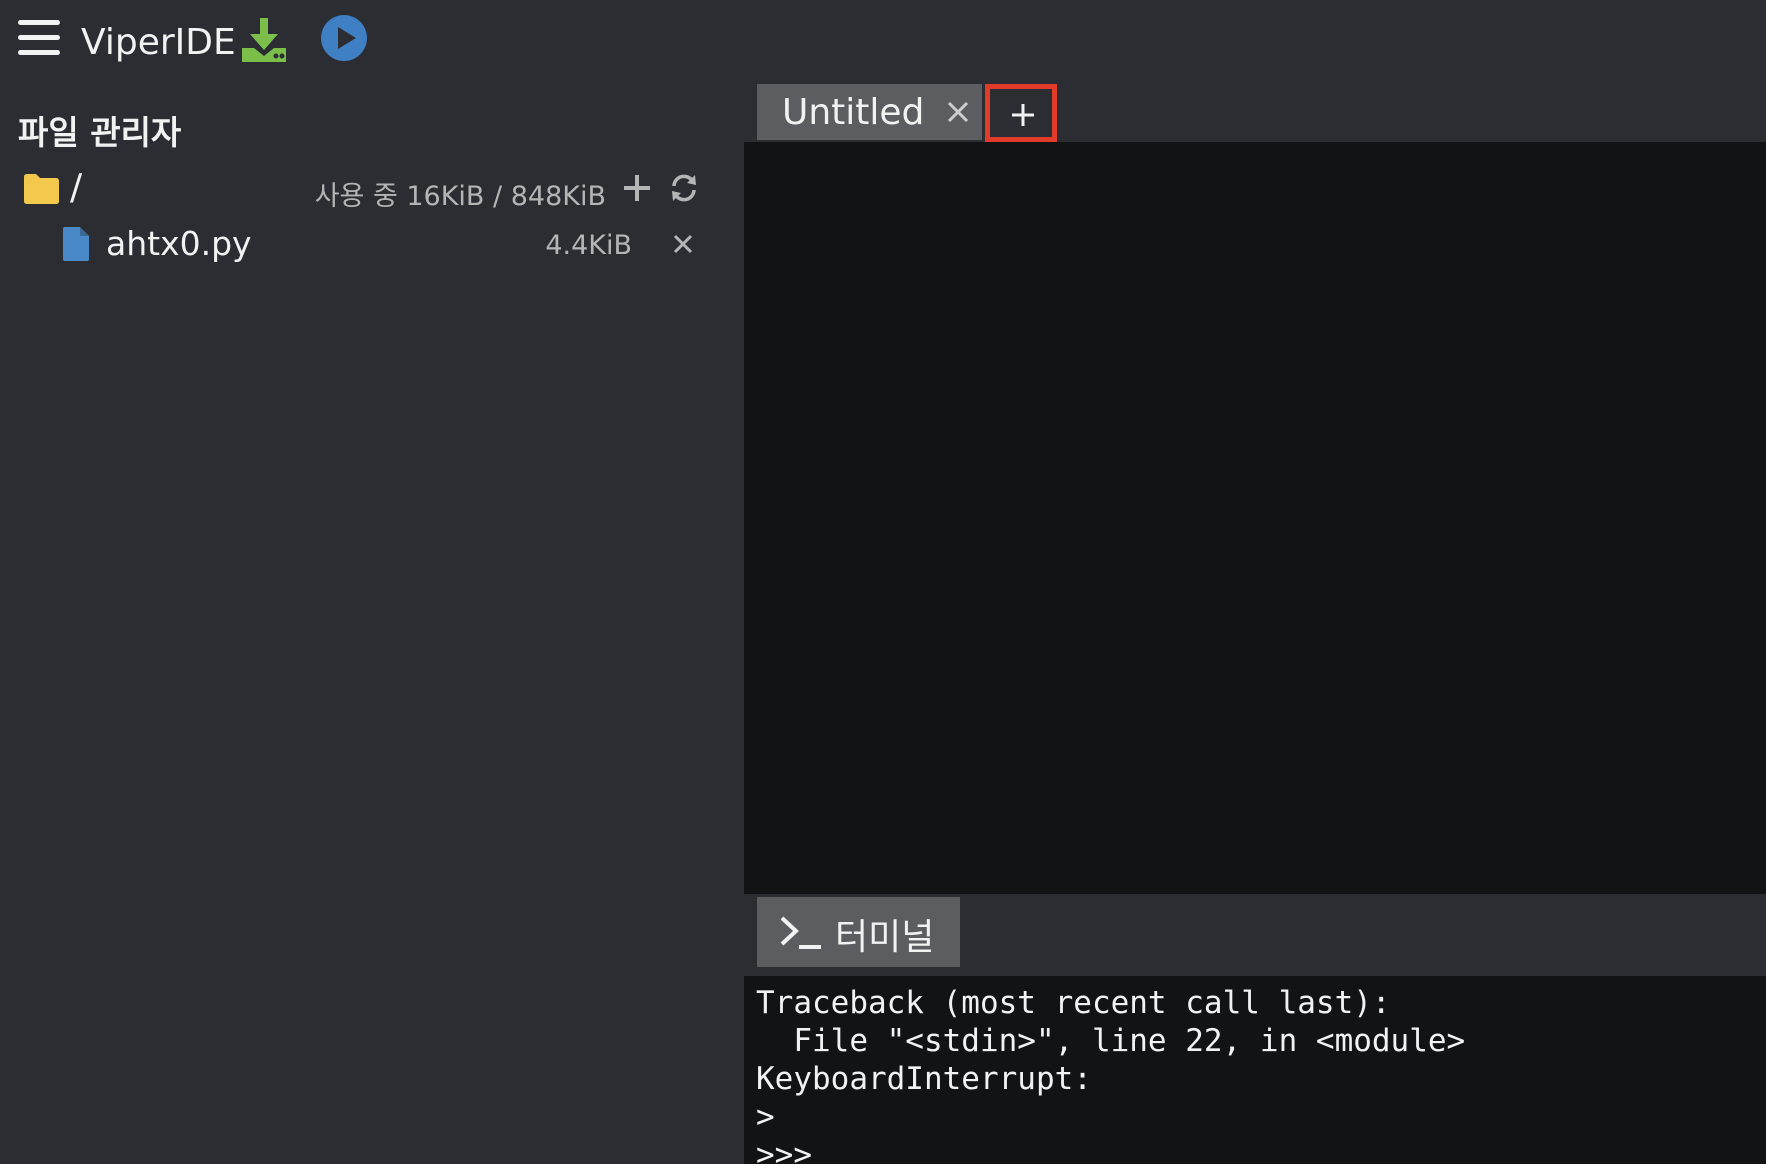  I want to click on tab-label: Untitled, so click(853, 112).